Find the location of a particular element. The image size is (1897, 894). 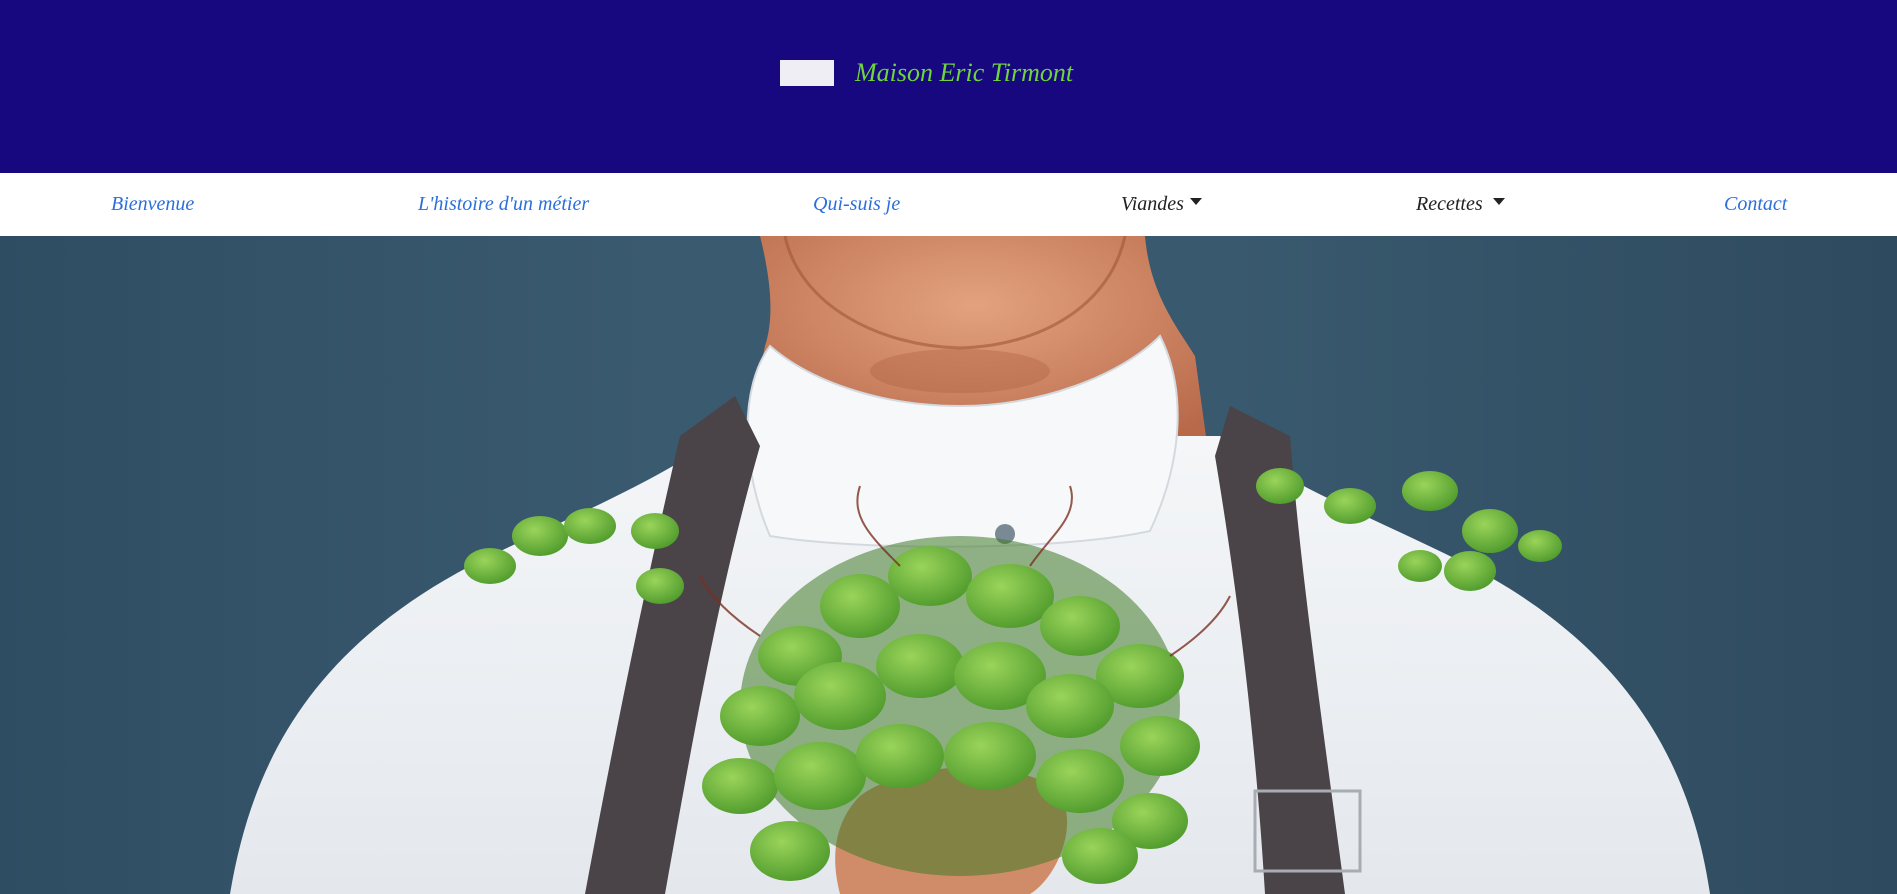

nav-item-recettes-label: Recettes is located at coordinates (1449, 204).